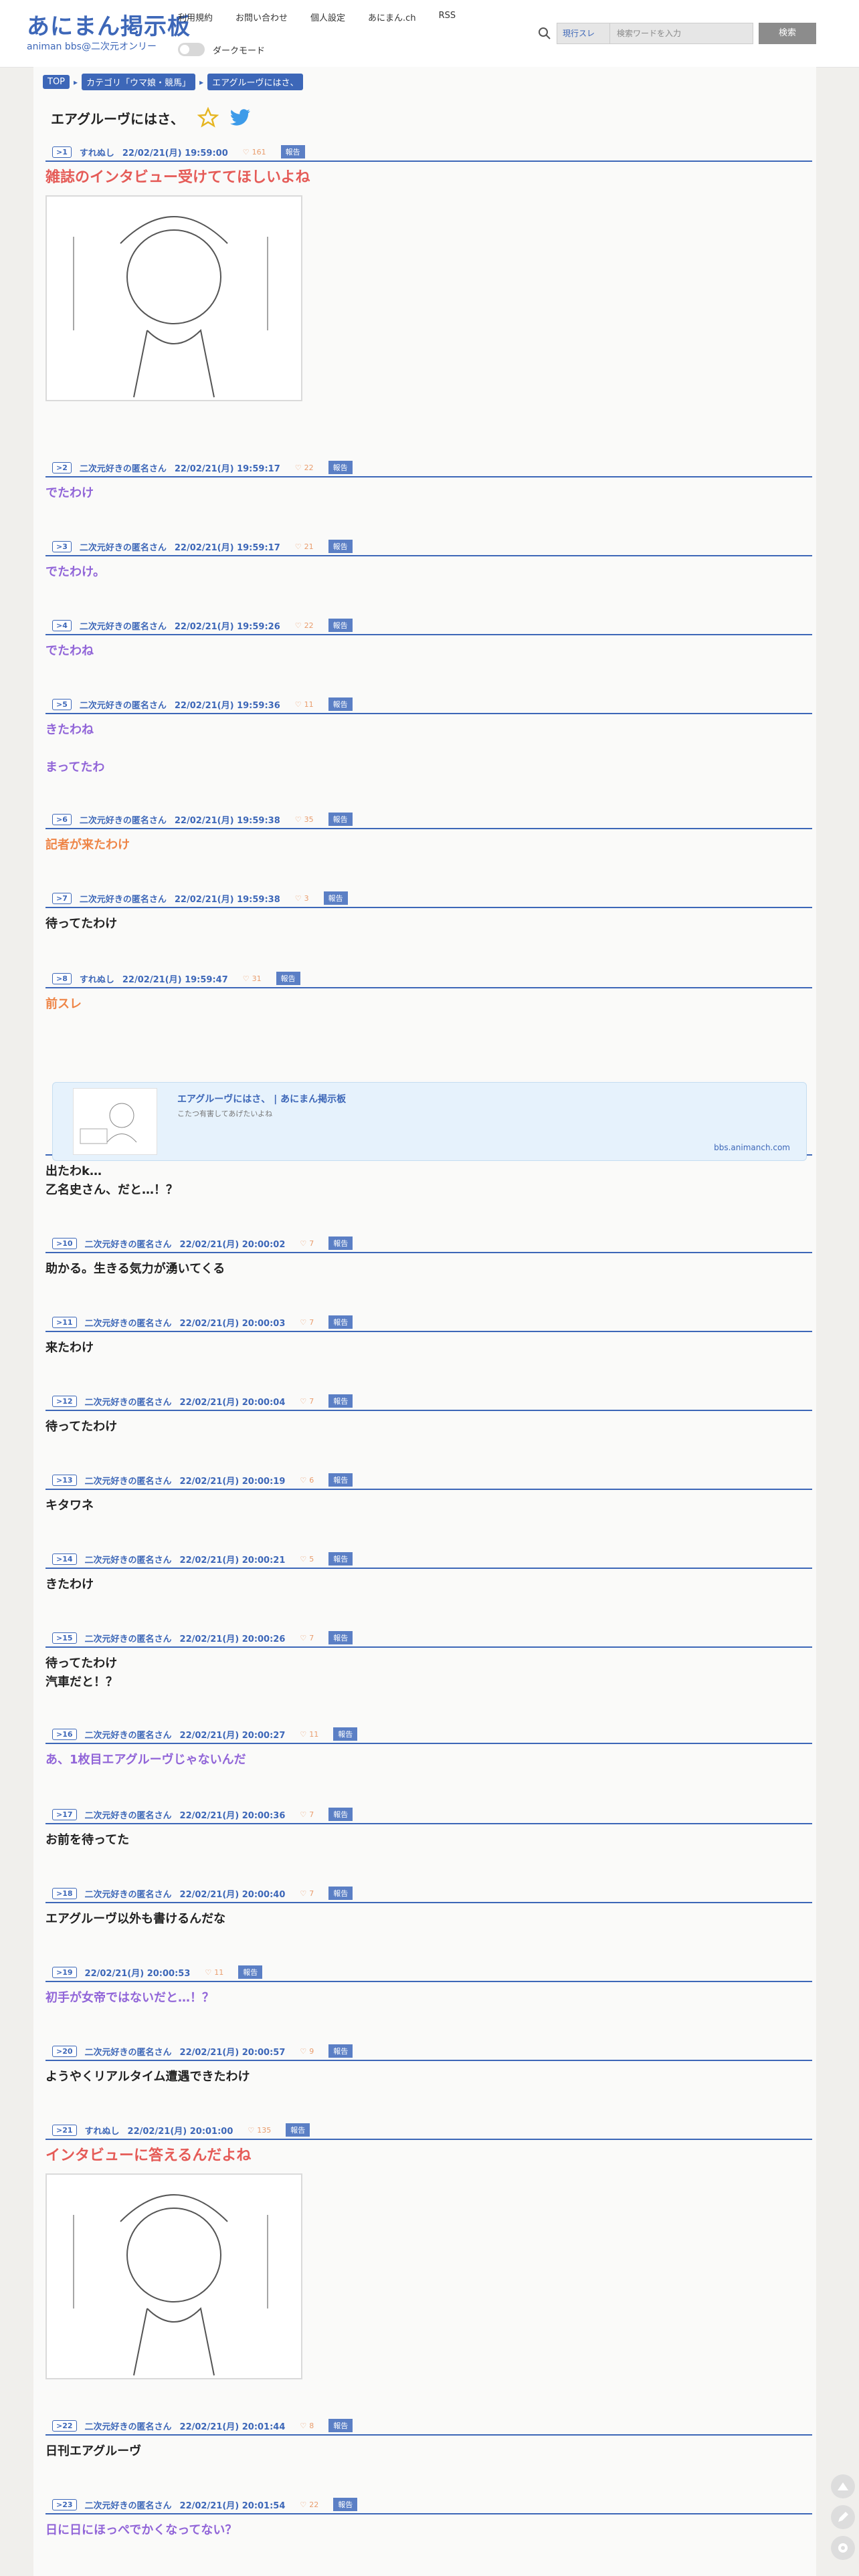  What do you see at coordinates (56, 82) in the screenshot?
I see `breadcrumb-top: TOP` at bounding box center [56, 82].